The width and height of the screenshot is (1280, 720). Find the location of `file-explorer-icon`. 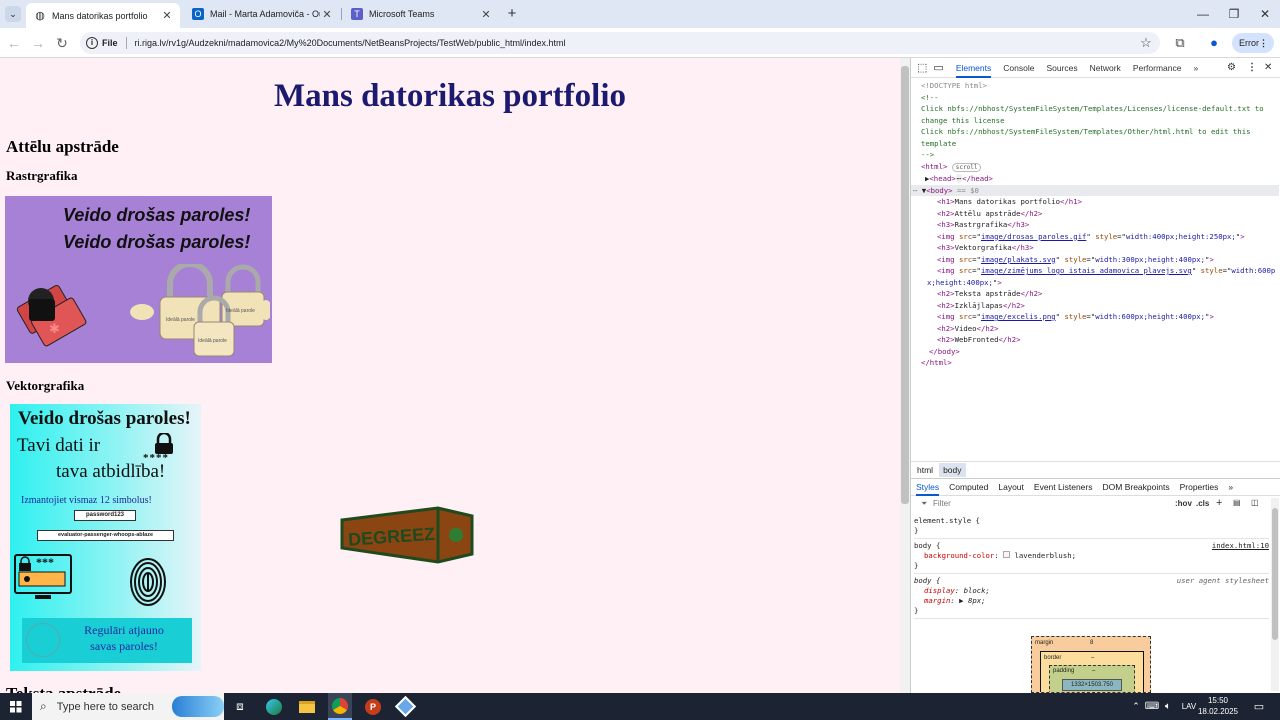

file-explorer-icon is located at coordinates (307, 706).